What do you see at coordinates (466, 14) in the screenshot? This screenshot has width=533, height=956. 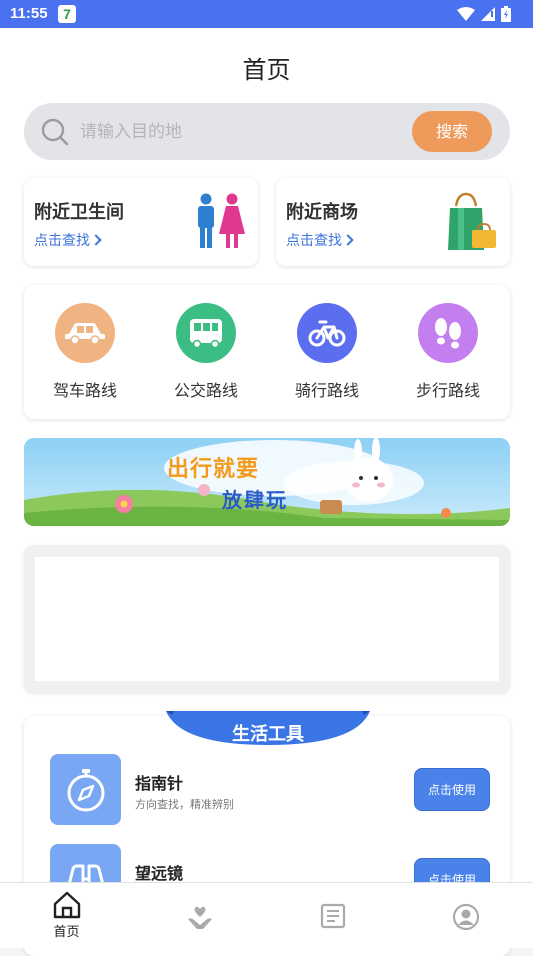 I see `wifi-icon` at bounding box center [466, 14].